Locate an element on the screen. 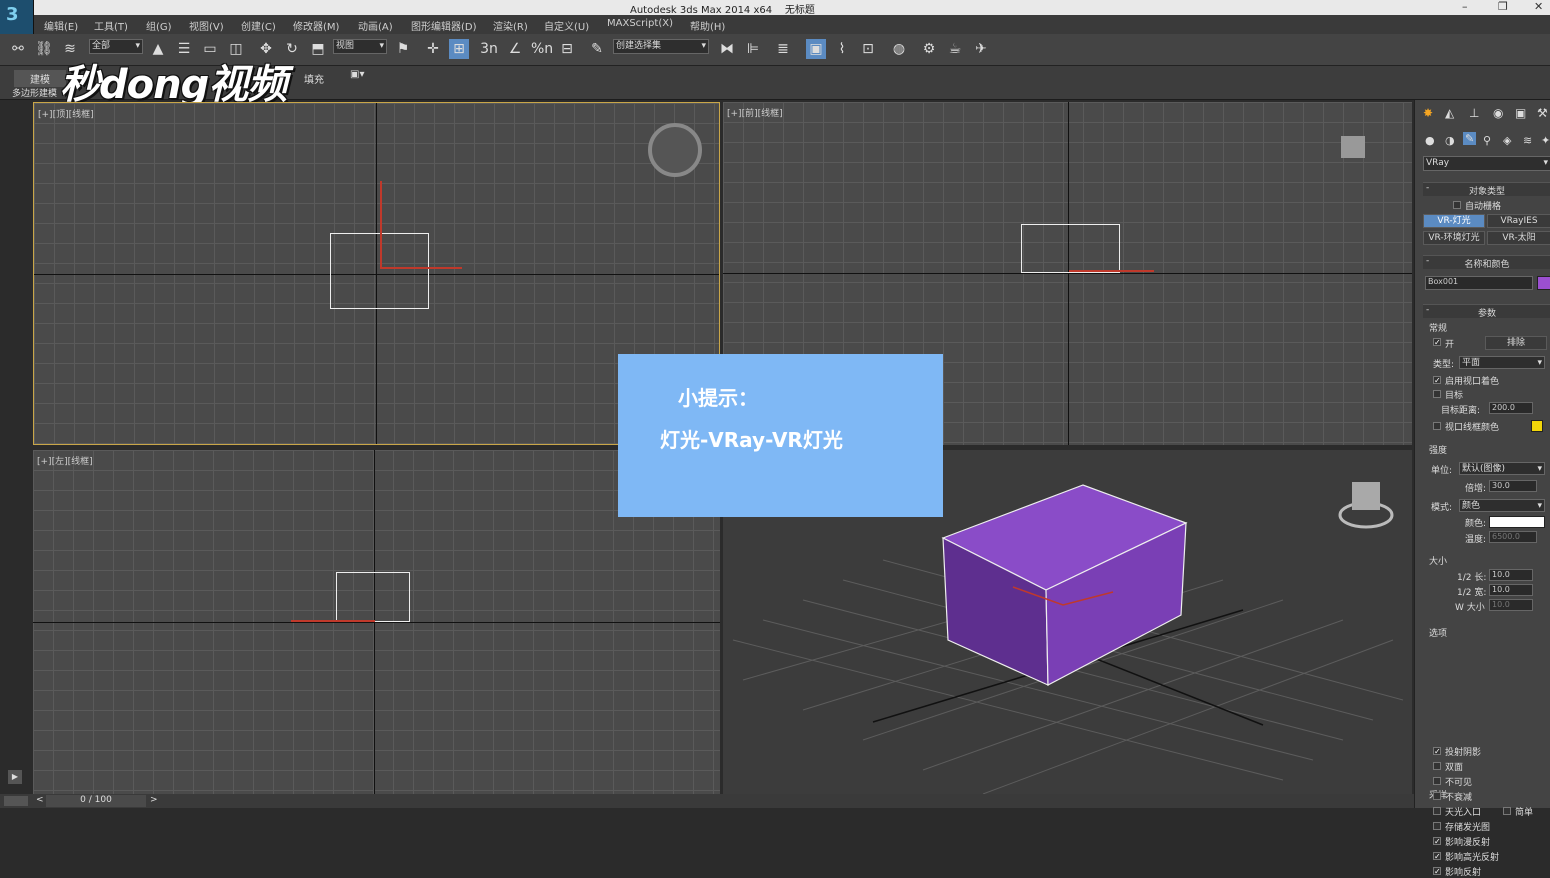 The width and height of the screenshot is (1550, 878). unlink-icon: ⛓ is located at coordinates (44, 49).